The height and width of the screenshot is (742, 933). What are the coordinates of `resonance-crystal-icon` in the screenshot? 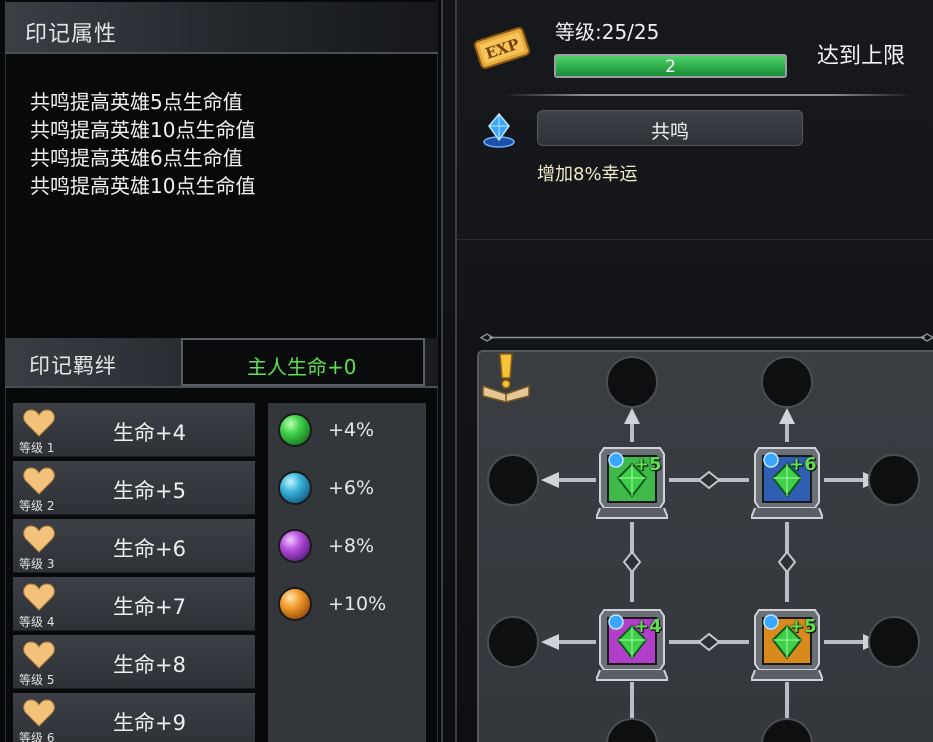 It's located at (499, 130).